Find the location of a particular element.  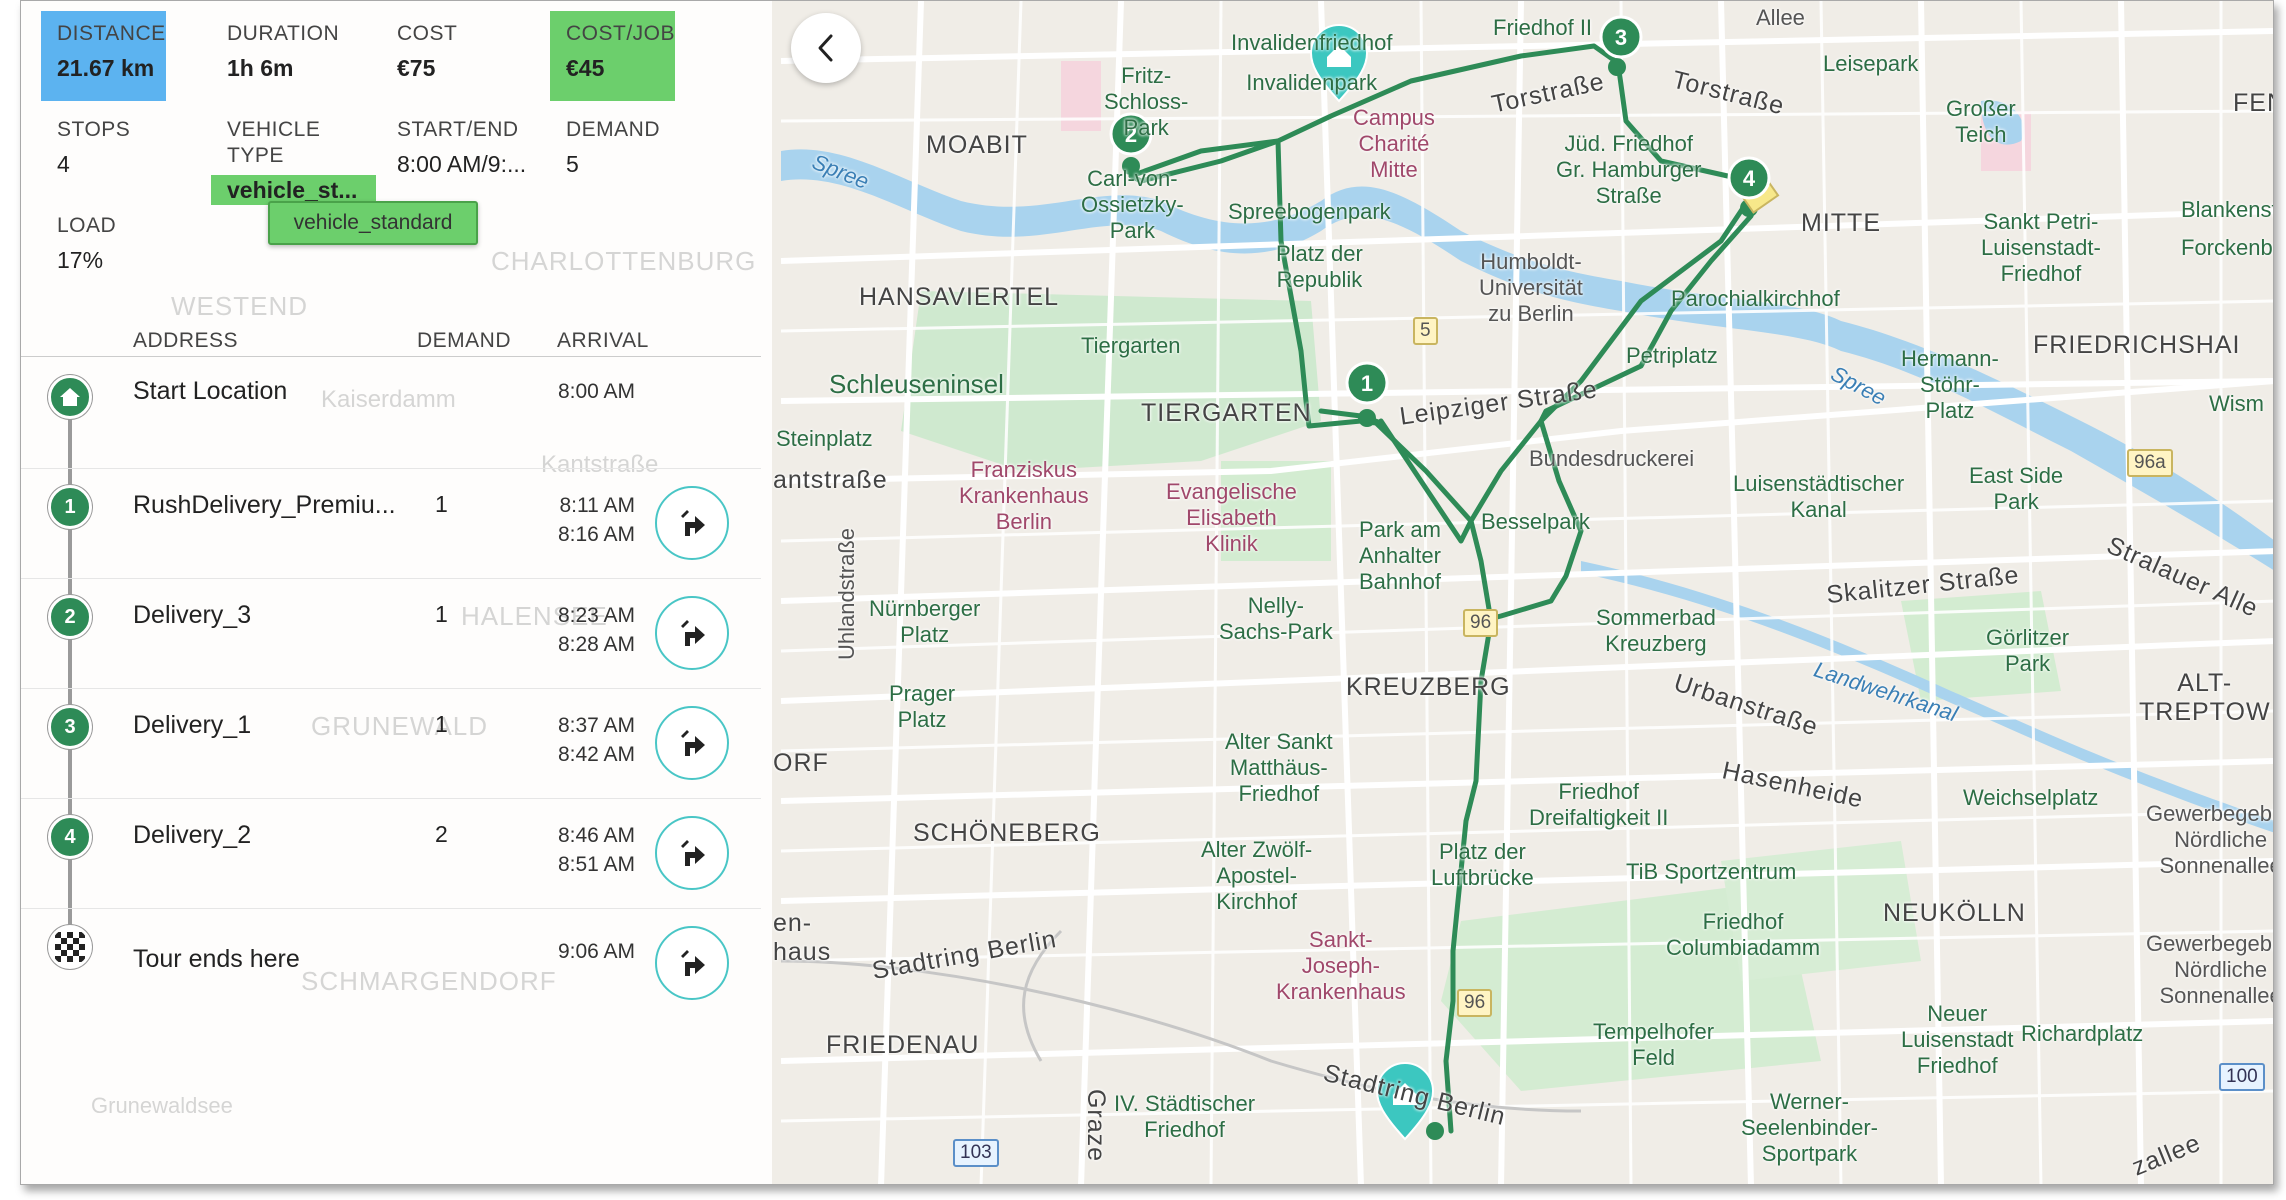

road-sign-96-a: 96 is located at coordinates (1481, 623).